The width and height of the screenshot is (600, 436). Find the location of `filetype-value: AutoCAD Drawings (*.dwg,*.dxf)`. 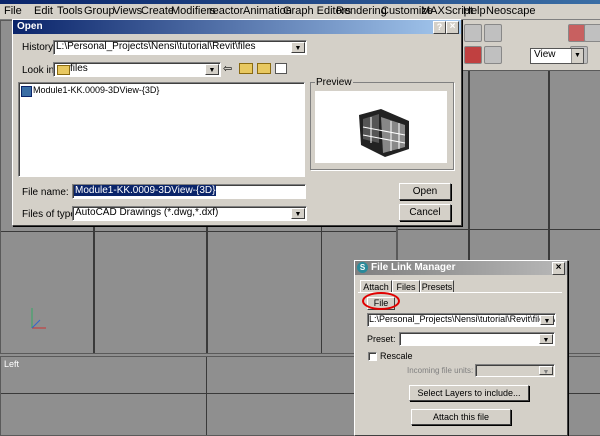

filetype-value: AutoCAD Drawings (*.dwg,*.dxf) is located at coordinates (147, 212).